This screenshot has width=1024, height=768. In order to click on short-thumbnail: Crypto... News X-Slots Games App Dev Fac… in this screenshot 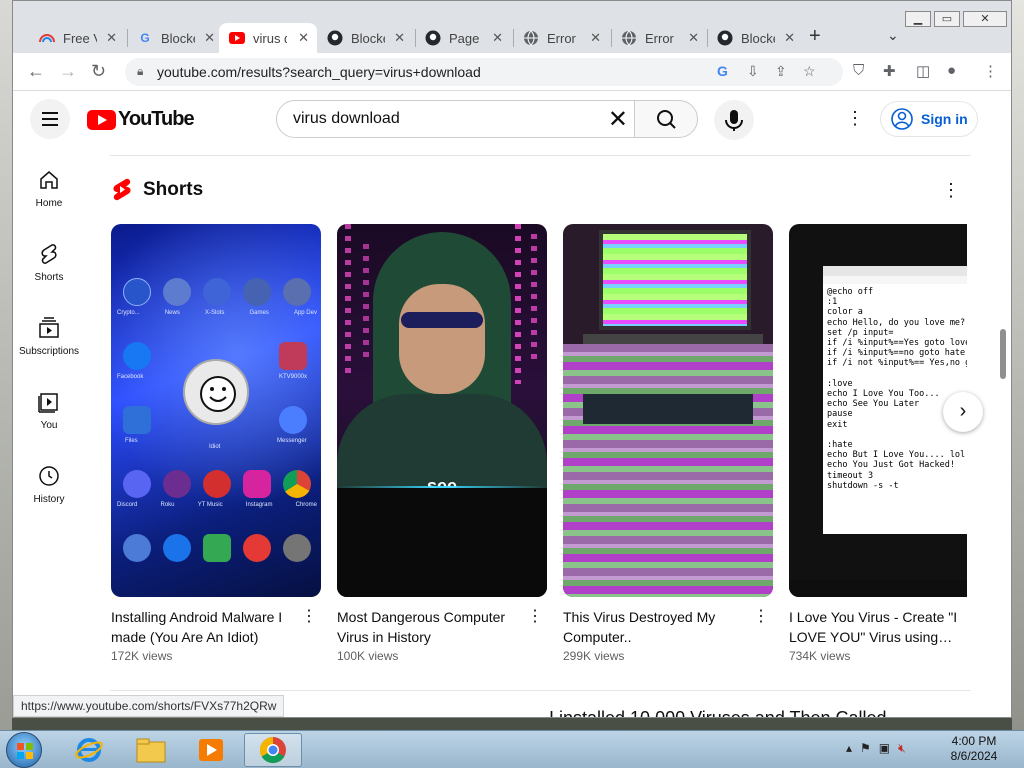, I will do `click(216, 410)`.